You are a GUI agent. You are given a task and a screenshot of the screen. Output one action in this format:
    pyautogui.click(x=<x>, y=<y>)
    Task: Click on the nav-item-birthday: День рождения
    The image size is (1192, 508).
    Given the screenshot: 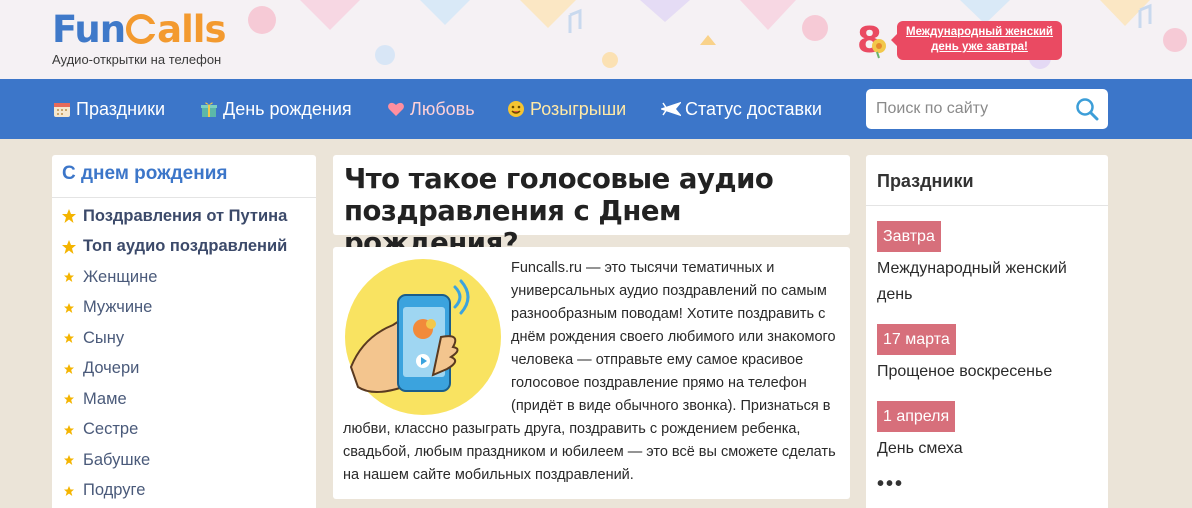 What is the action you would take?
    pyautogui.click(x=275, y=109)
    